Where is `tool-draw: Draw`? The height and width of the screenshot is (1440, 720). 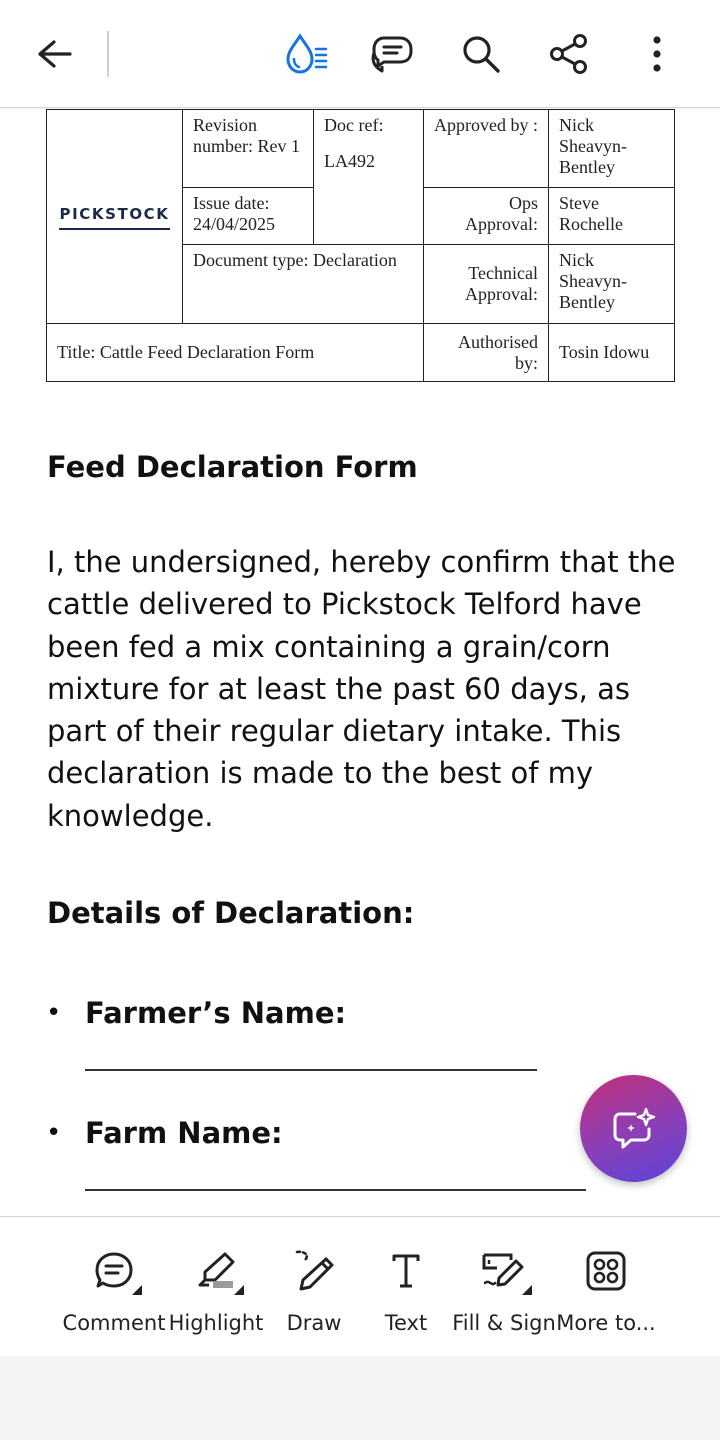
tool-draw: Draw is located at coordinates (314, 1287).